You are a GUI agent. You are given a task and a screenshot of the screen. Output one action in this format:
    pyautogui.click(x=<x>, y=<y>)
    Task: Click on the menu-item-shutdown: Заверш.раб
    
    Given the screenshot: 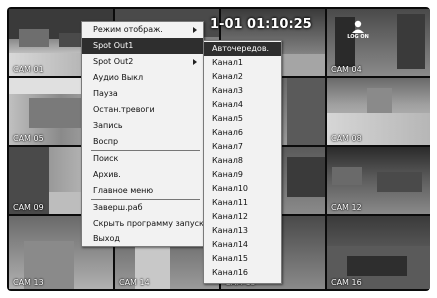 What is the action you would take?
    pyautogui.click(x=142, y=208)
    